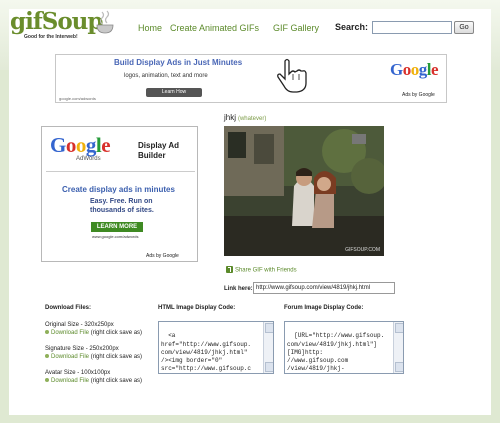 The height and width of the screenshot is (423, 500). I want to click on download-link-original: Download File, so click(70, 333).